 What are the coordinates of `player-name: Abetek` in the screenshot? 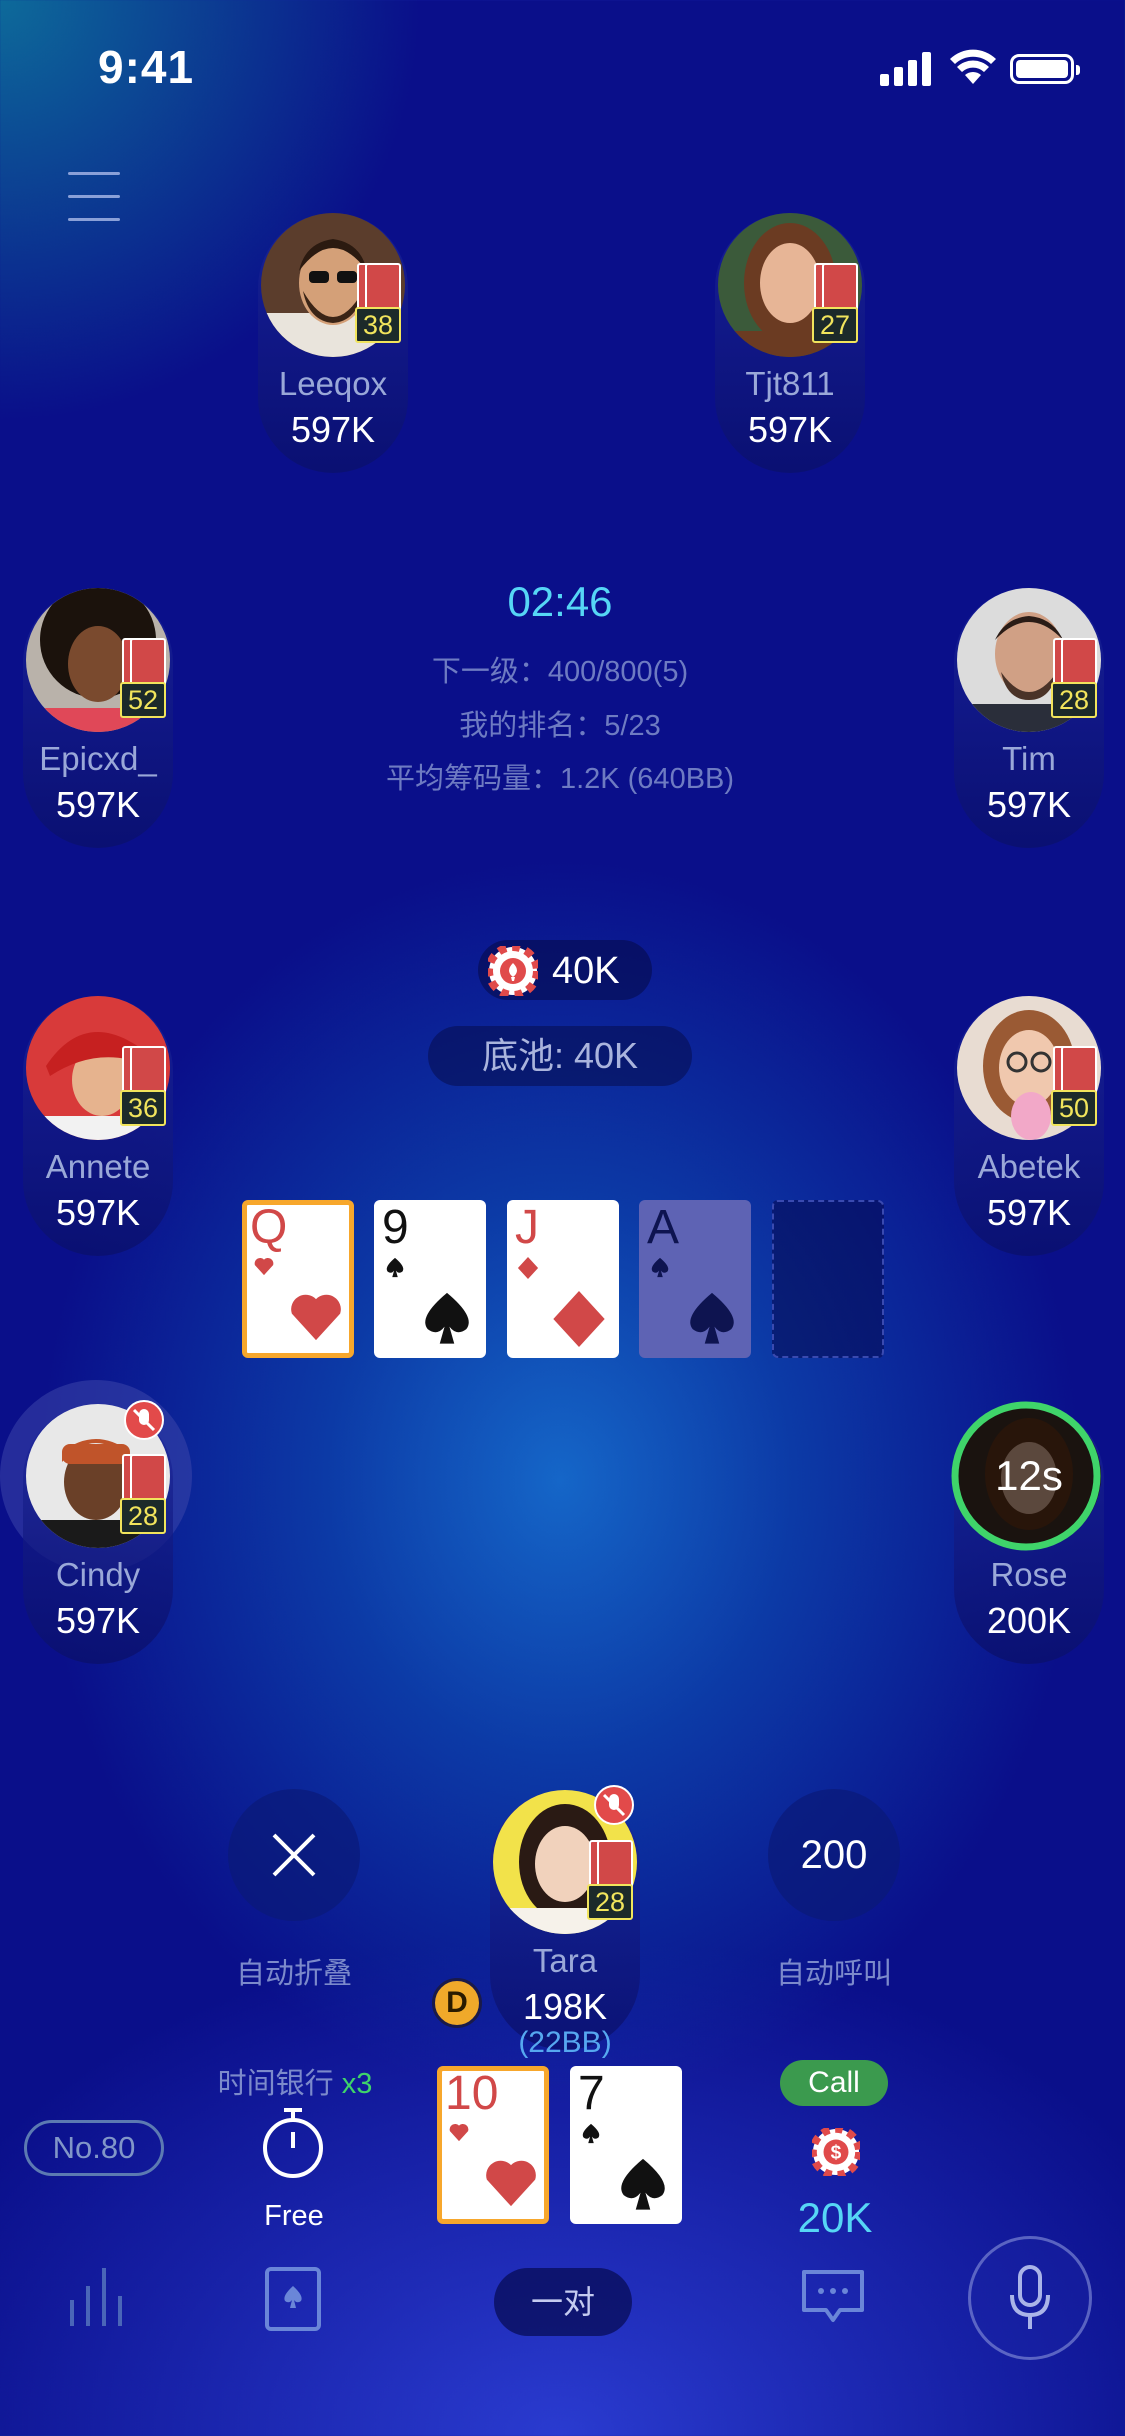 It's located at (1029, 1166).